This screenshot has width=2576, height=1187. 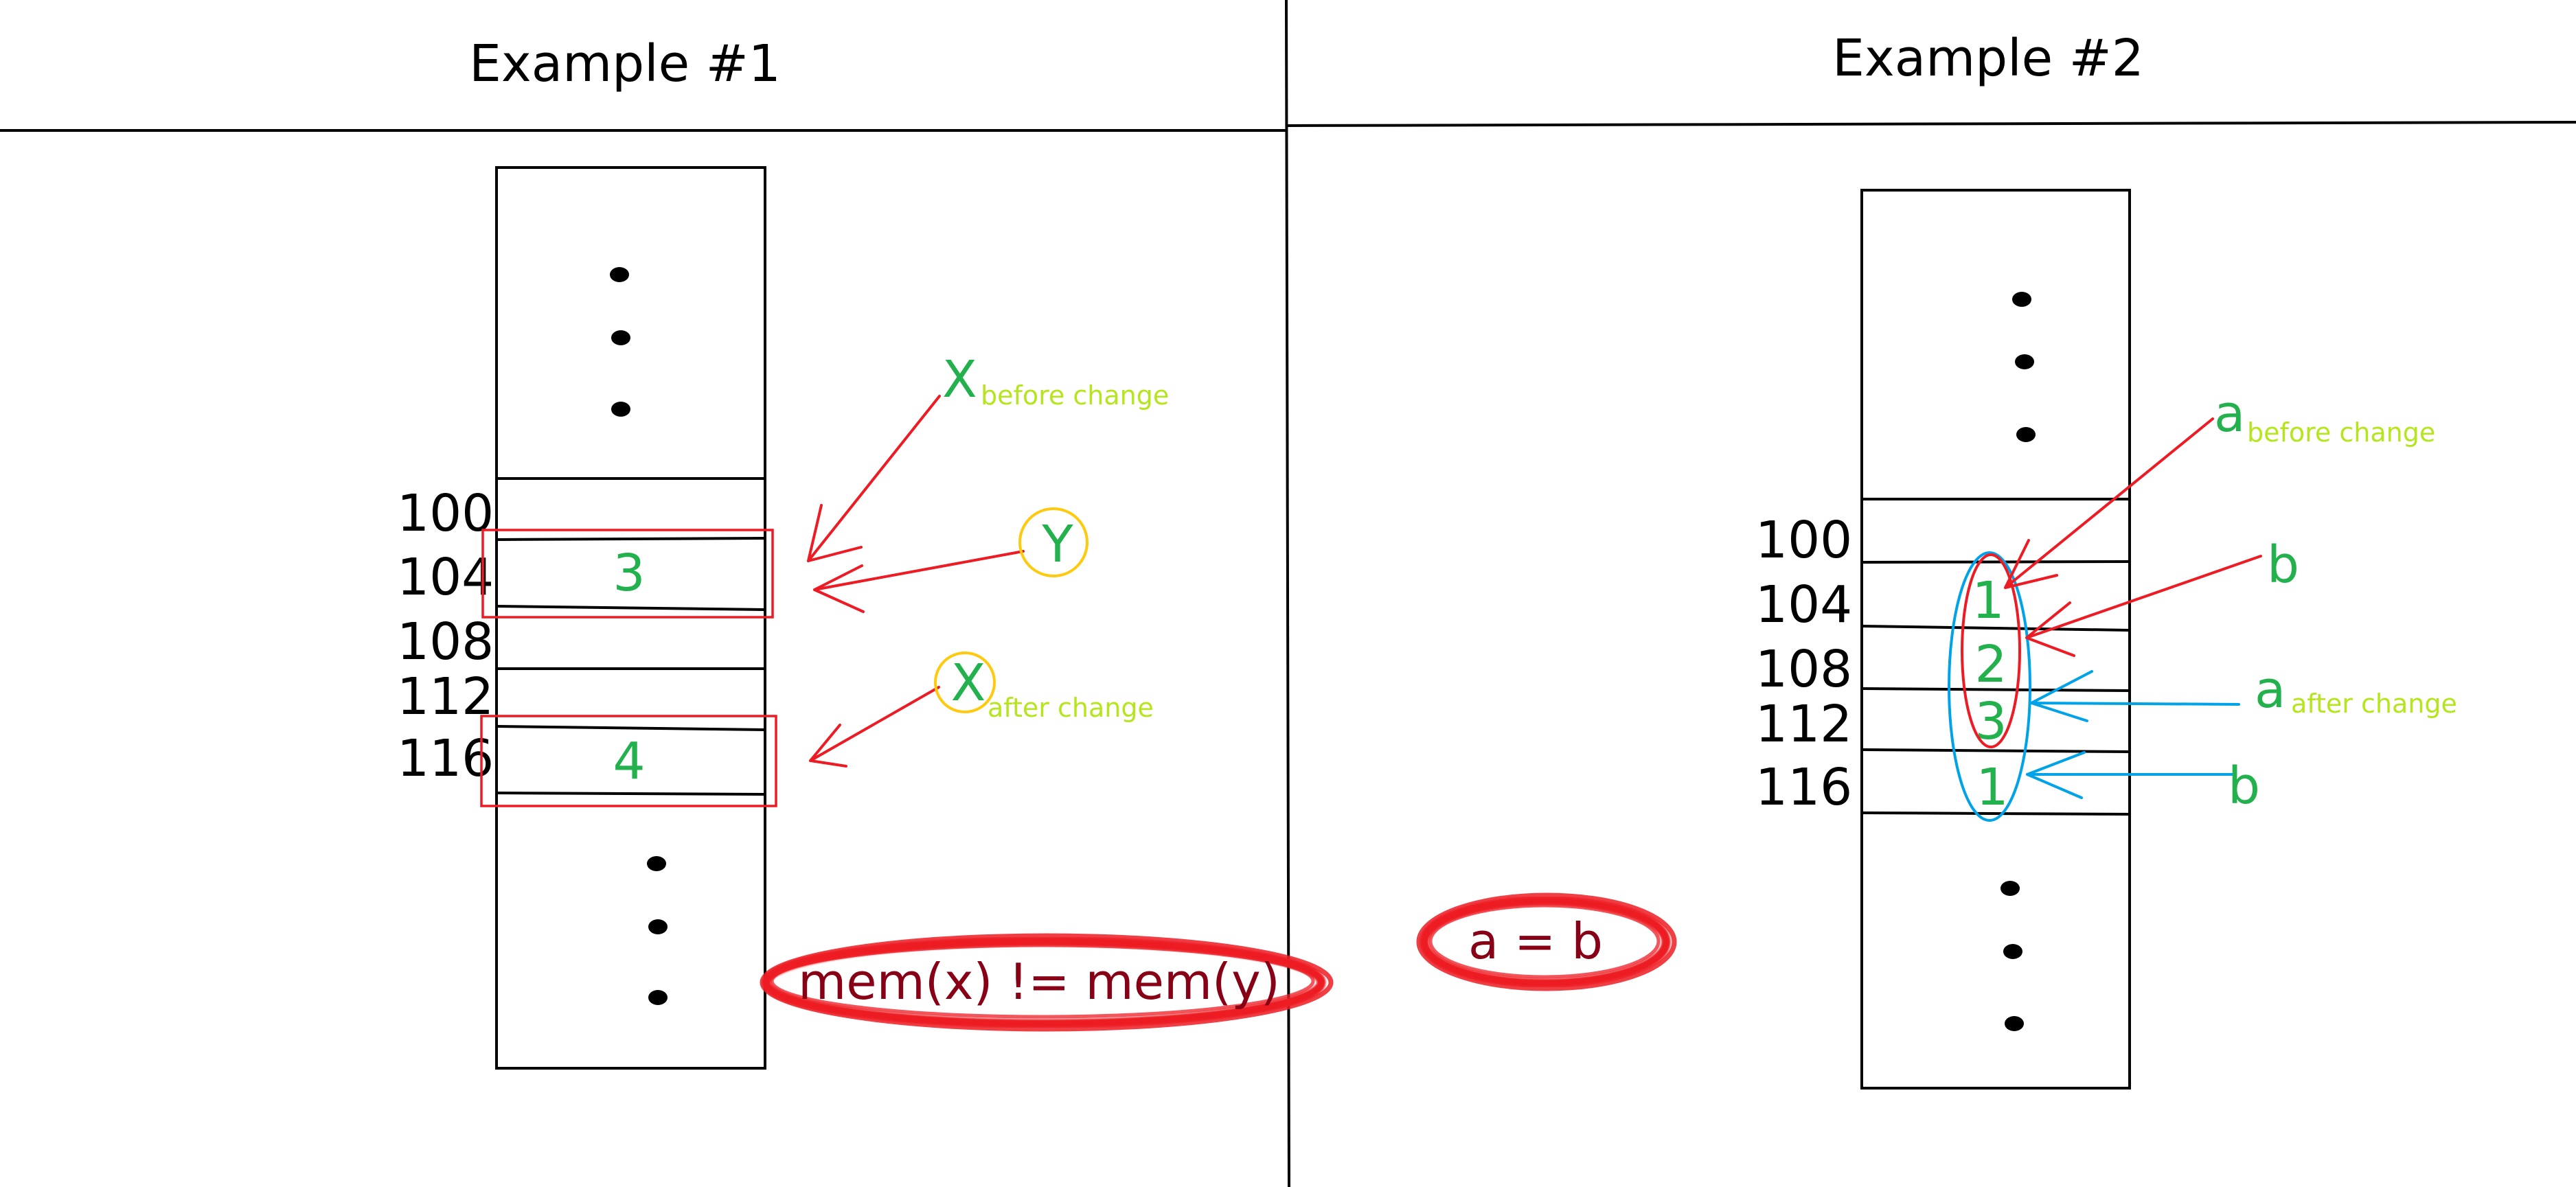 I want to click on label-letter: Y, so click(x=1057, y=544).